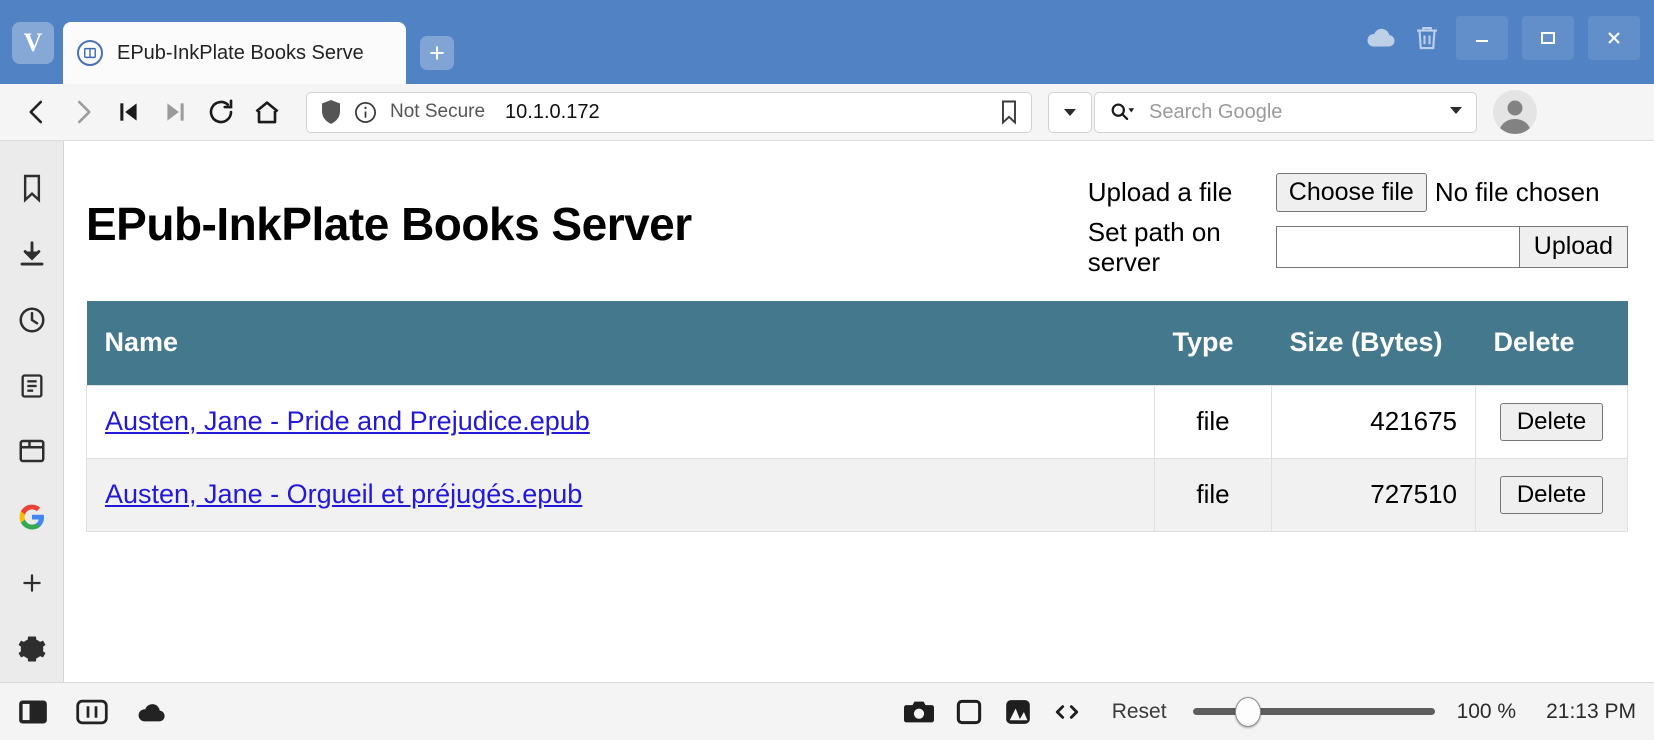  What do you see at coordinates (1548, 38) in the screenshot?
I see `maximize-button` at bounding box center [1548, 38].